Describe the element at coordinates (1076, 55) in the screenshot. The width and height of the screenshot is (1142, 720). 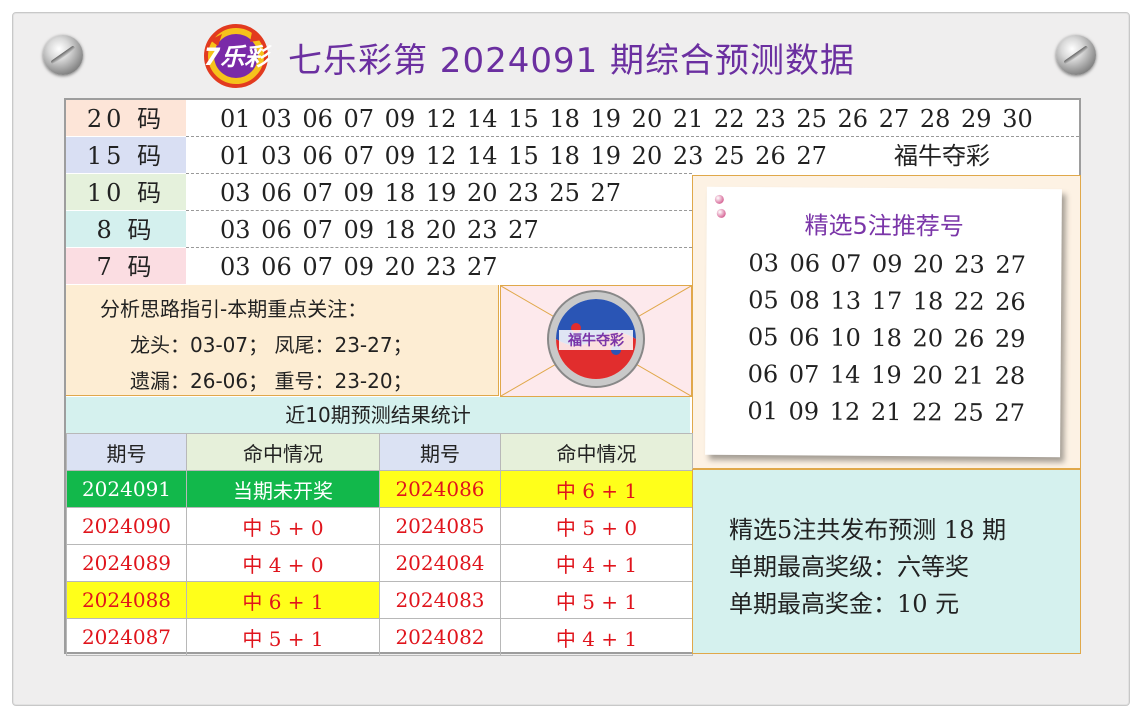
I see `screw-icon-right` at that location.